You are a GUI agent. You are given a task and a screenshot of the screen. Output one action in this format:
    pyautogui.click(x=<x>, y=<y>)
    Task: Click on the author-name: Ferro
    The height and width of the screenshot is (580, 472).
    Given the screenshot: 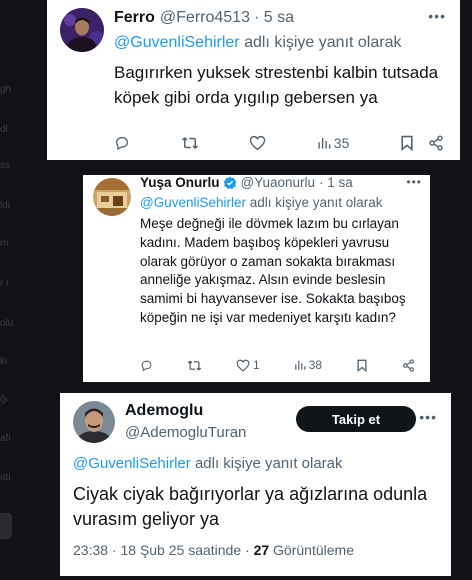 What is the action you would take?
    pyautogui.click(x=134, y=18)
    